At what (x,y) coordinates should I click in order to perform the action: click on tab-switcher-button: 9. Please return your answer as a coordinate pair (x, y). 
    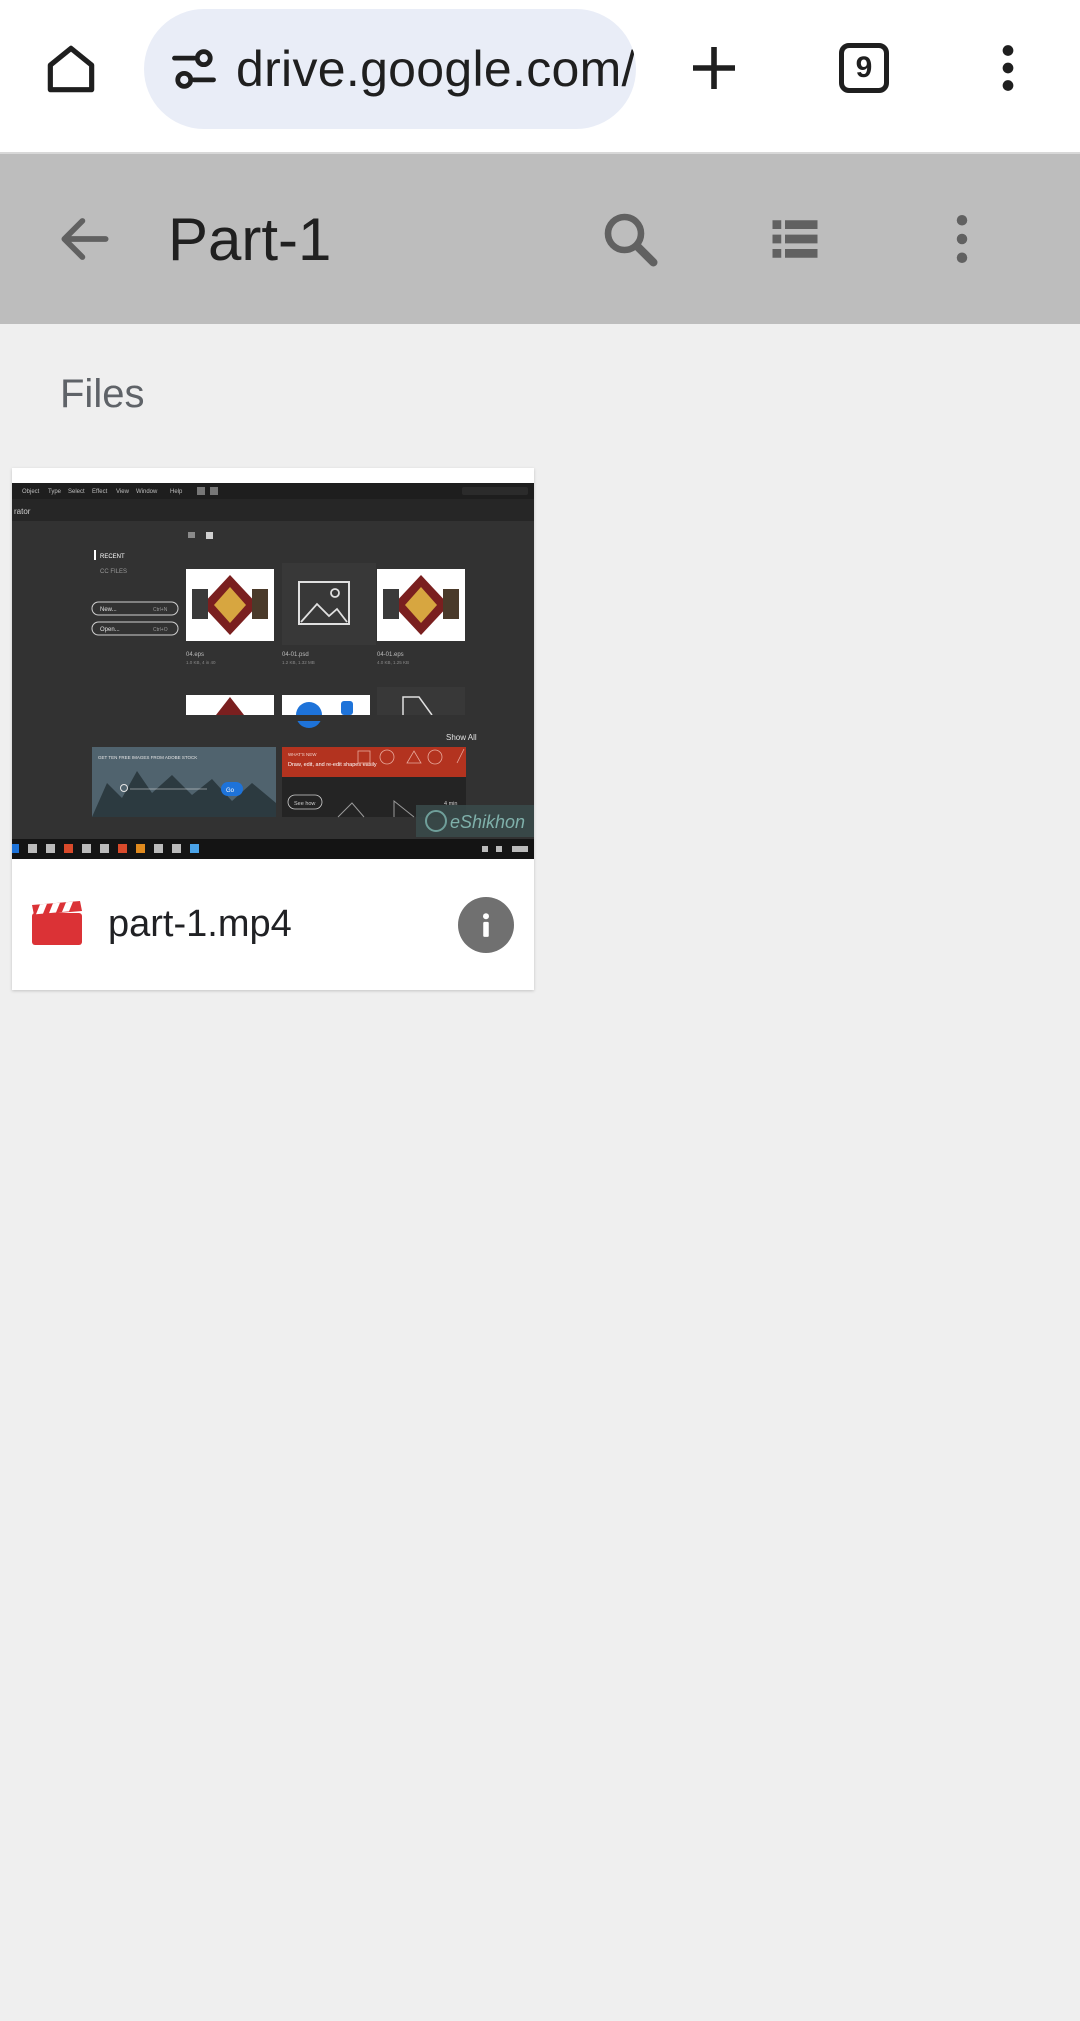
    Looking at the image, I should click on (864, 68).